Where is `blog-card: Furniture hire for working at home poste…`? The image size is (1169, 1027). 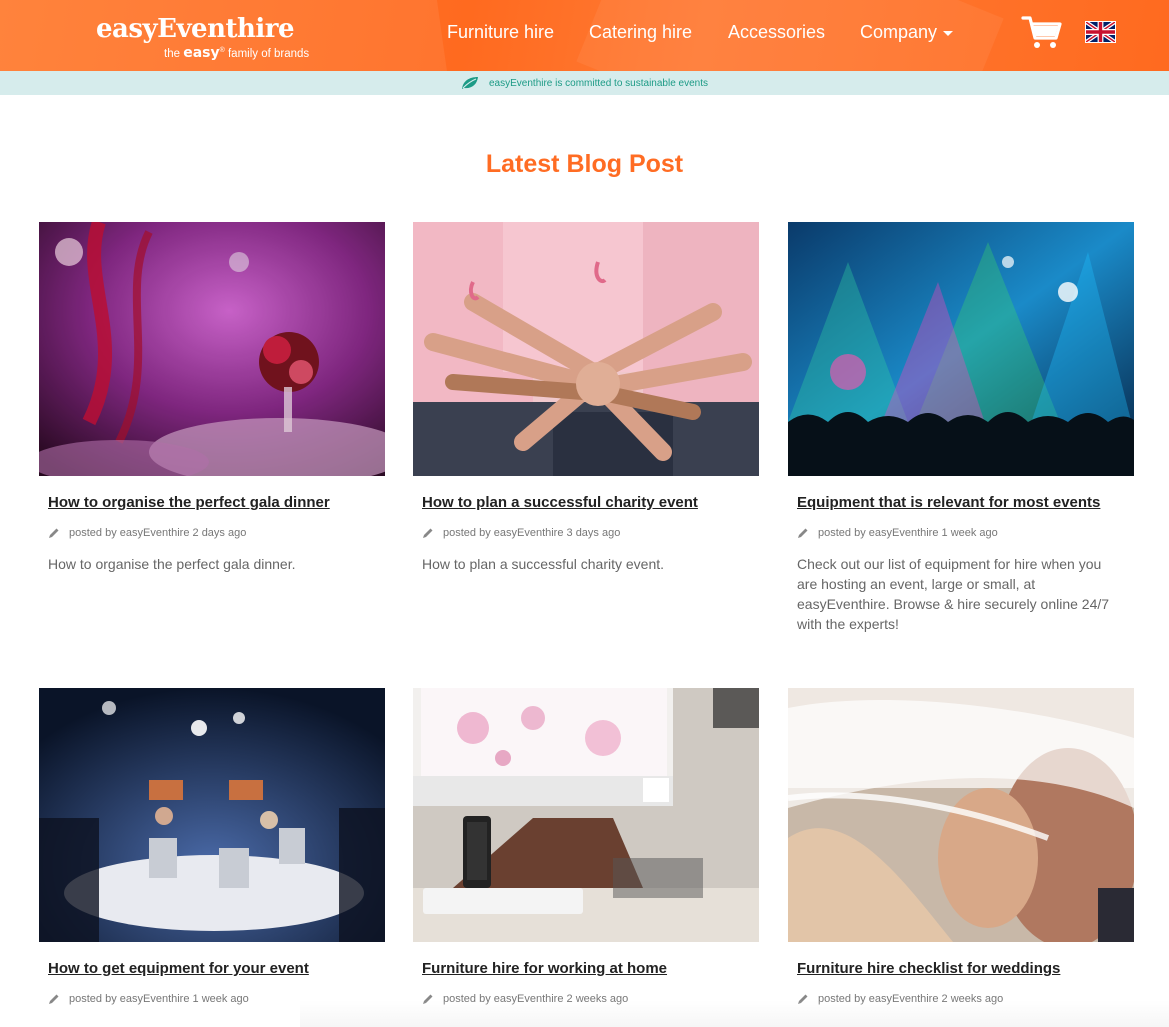 blog-card: Furniture hire for working at home poste… is located at coordinates (586, 847).